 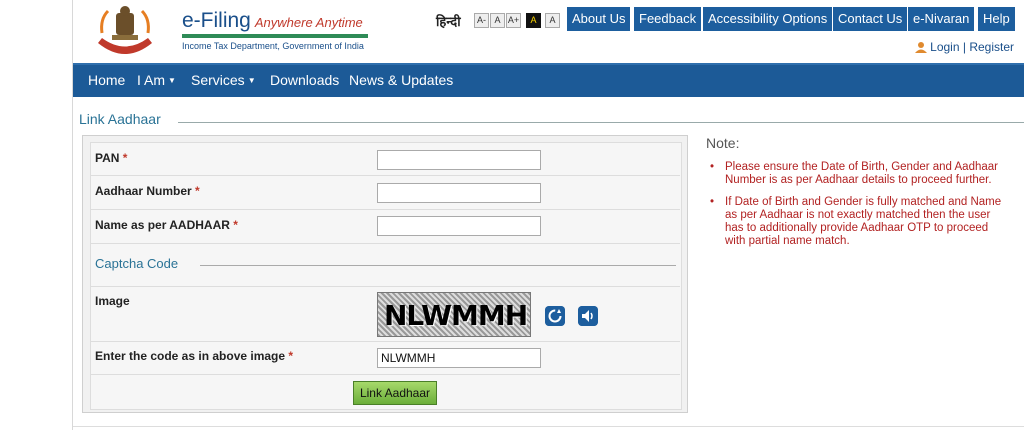 What do you see at coordinates (147, 191) in the screenshot?
I see `aadhaar-number-label: Aadhaar Number *` at bounding box center [147, 191].